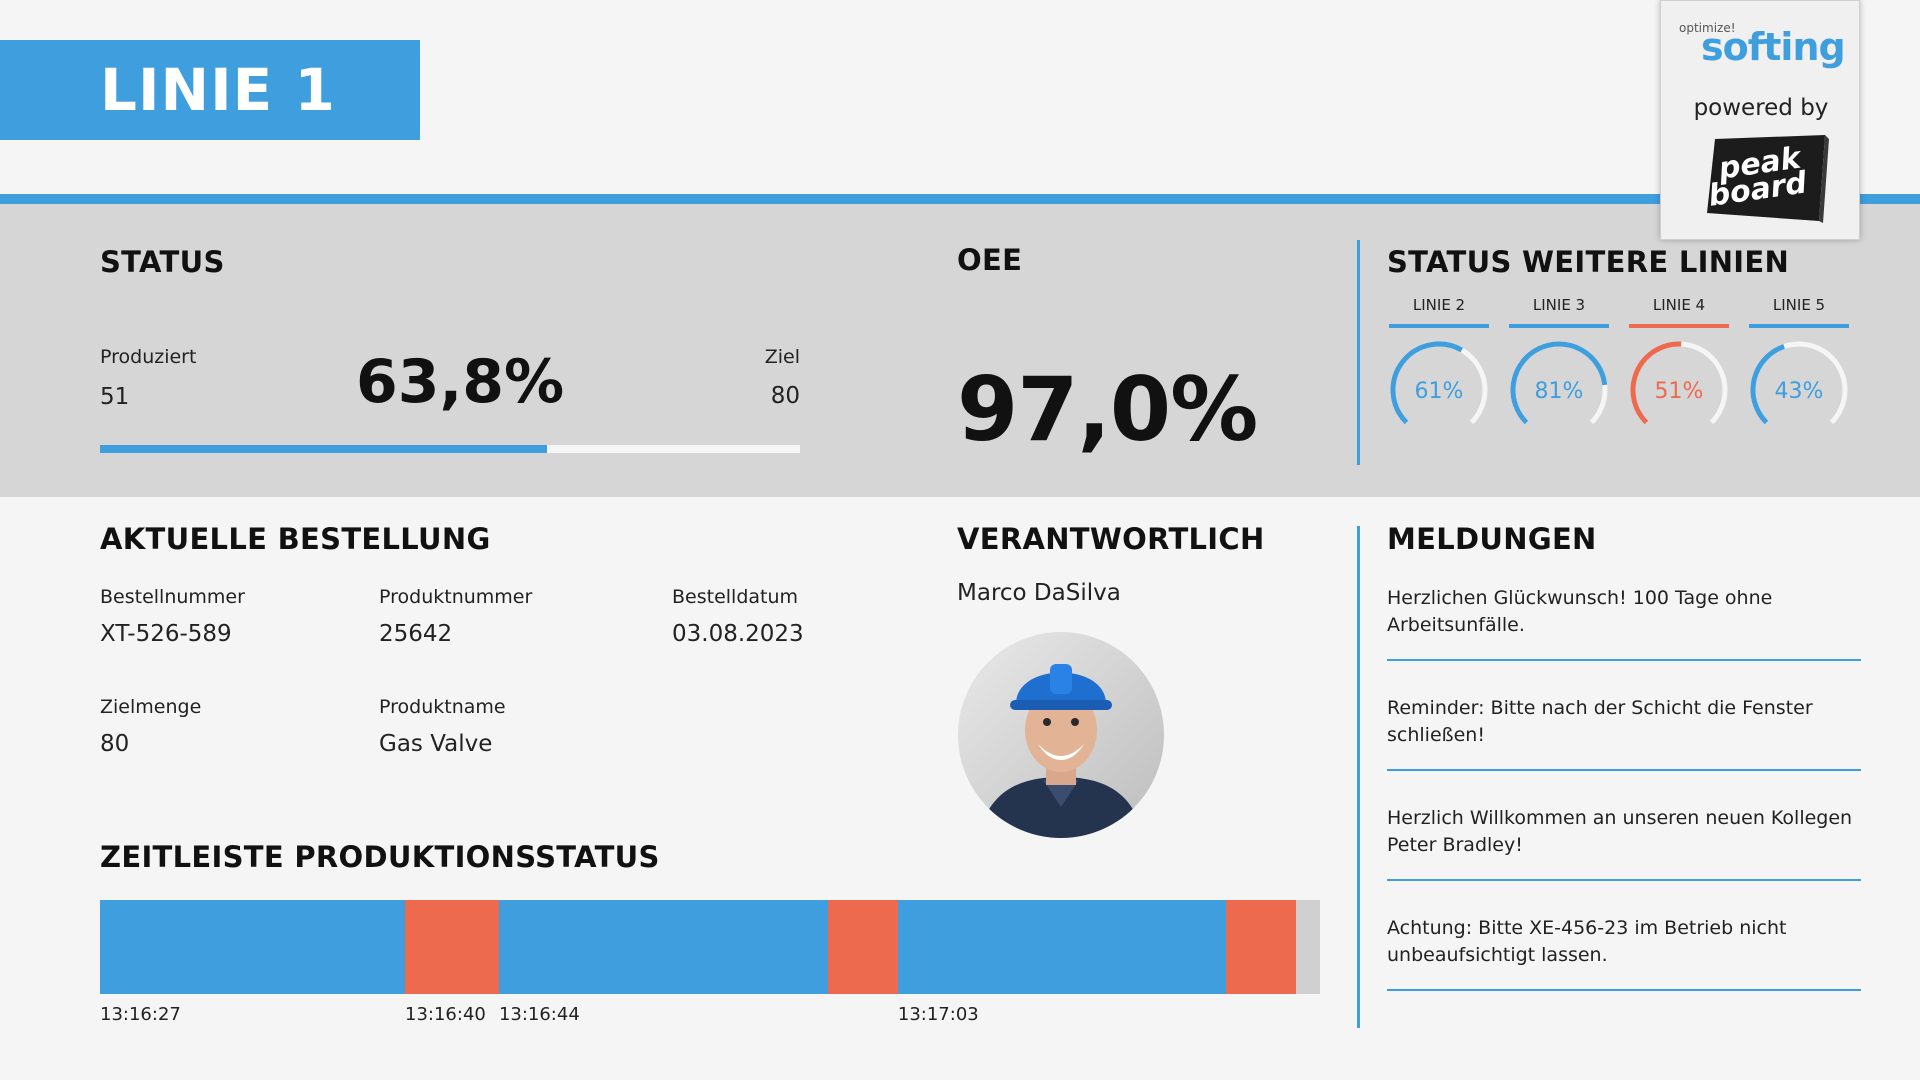 Image resolution: width=1920 pixels, height=1080 pixels. What do you see at coordinates (115, 744) in the screenshot?
I see `target-qty-value: 80` at bounding box center [115, 744].